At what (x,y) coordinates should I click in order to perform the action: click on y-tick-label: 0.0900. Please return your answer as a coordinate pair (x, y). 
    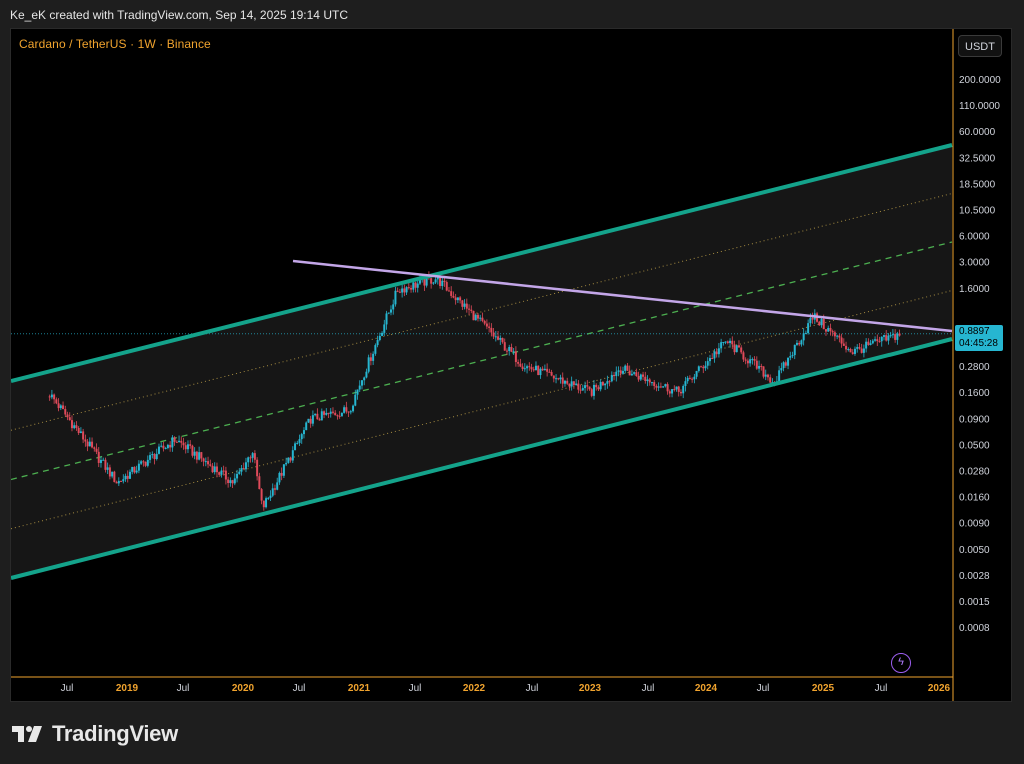
    Looking at the image, I should click on (974, 419).